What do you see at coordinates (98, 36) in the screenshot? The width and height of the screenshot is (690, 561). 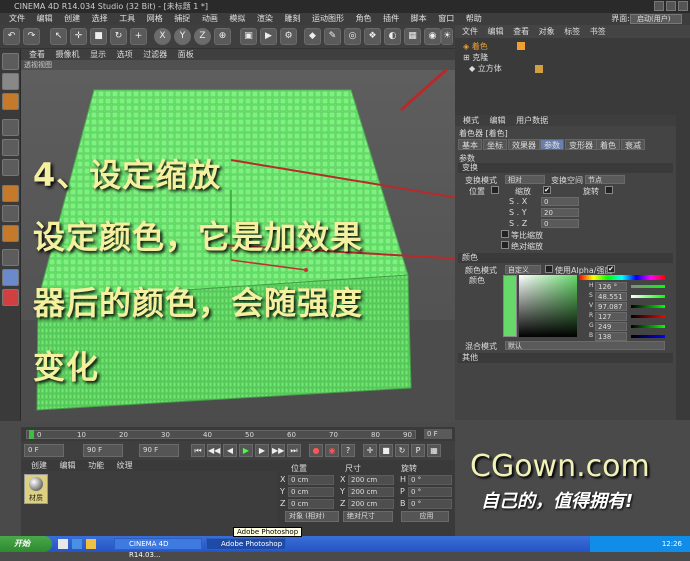 I see `scale-icon: ■` at bounding box center [98, 36].